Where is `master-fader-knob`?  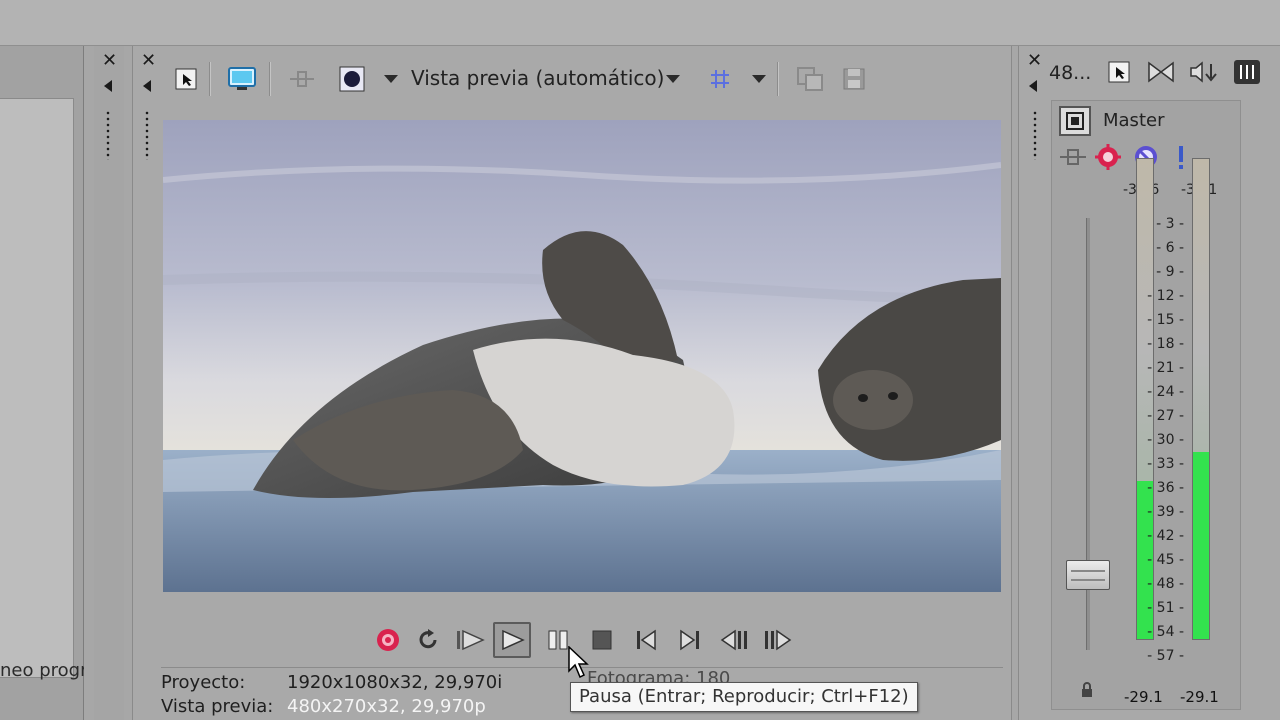
master-fader-knob is located at coordinates (1088, 575).